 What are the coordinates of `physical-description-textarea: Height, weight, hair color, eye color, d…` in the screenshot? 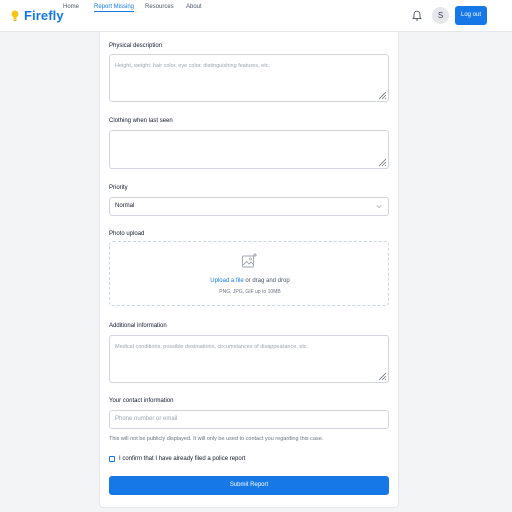 It's located at (249, 78).